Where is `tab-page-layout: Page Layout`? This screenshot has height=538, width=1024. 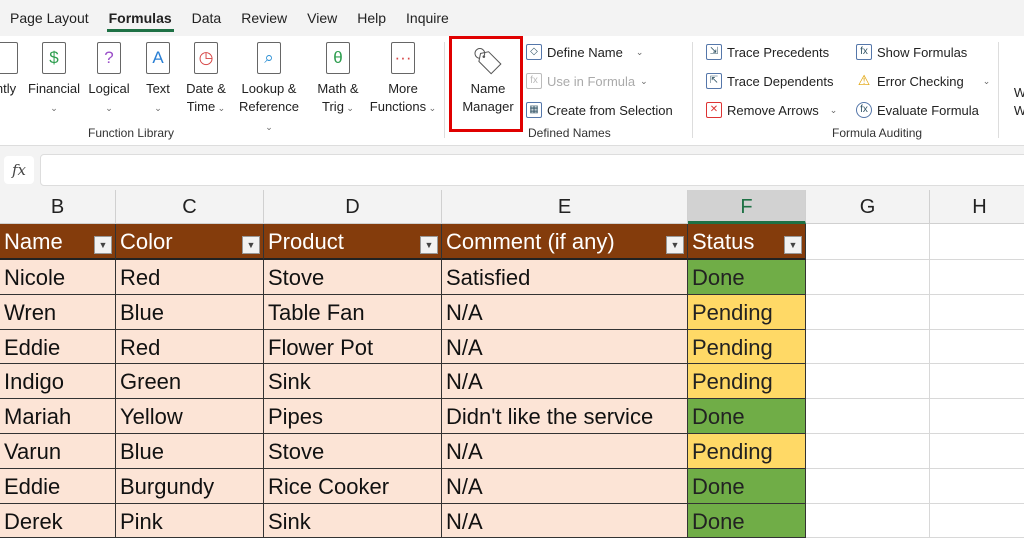
tab-page-layout: Page Layout is located at coordinates (49, 18).